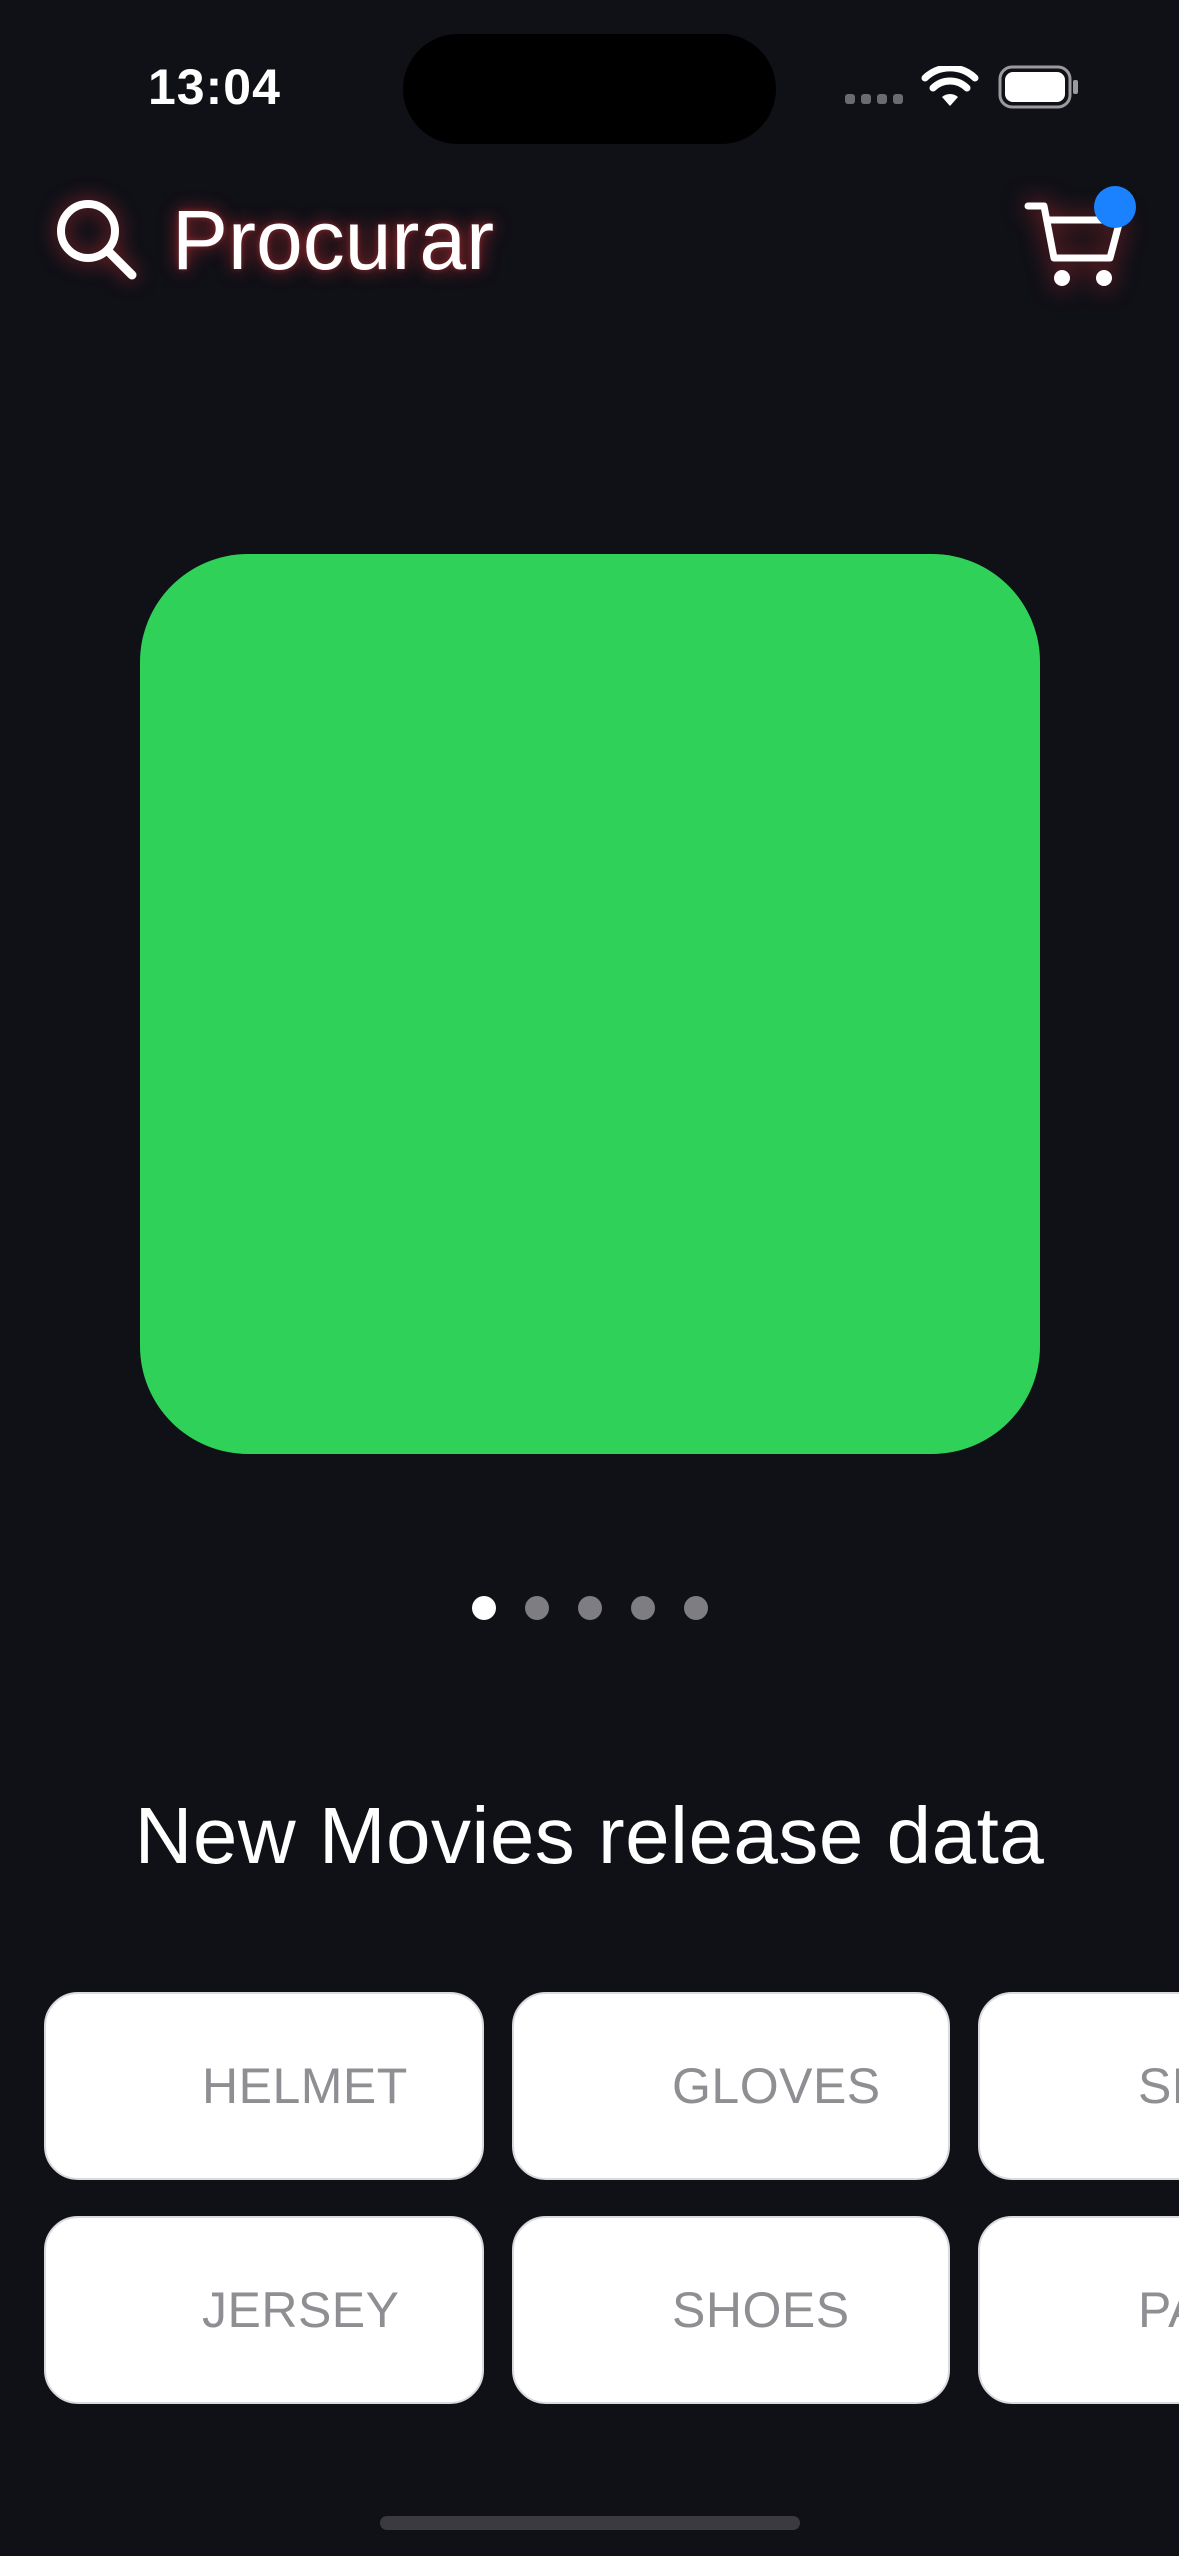 The image size is (1179, 2556). Describe the element at coordinates (776, 2086) in the screenshot. I see `category-label: GLOVES` at that location.